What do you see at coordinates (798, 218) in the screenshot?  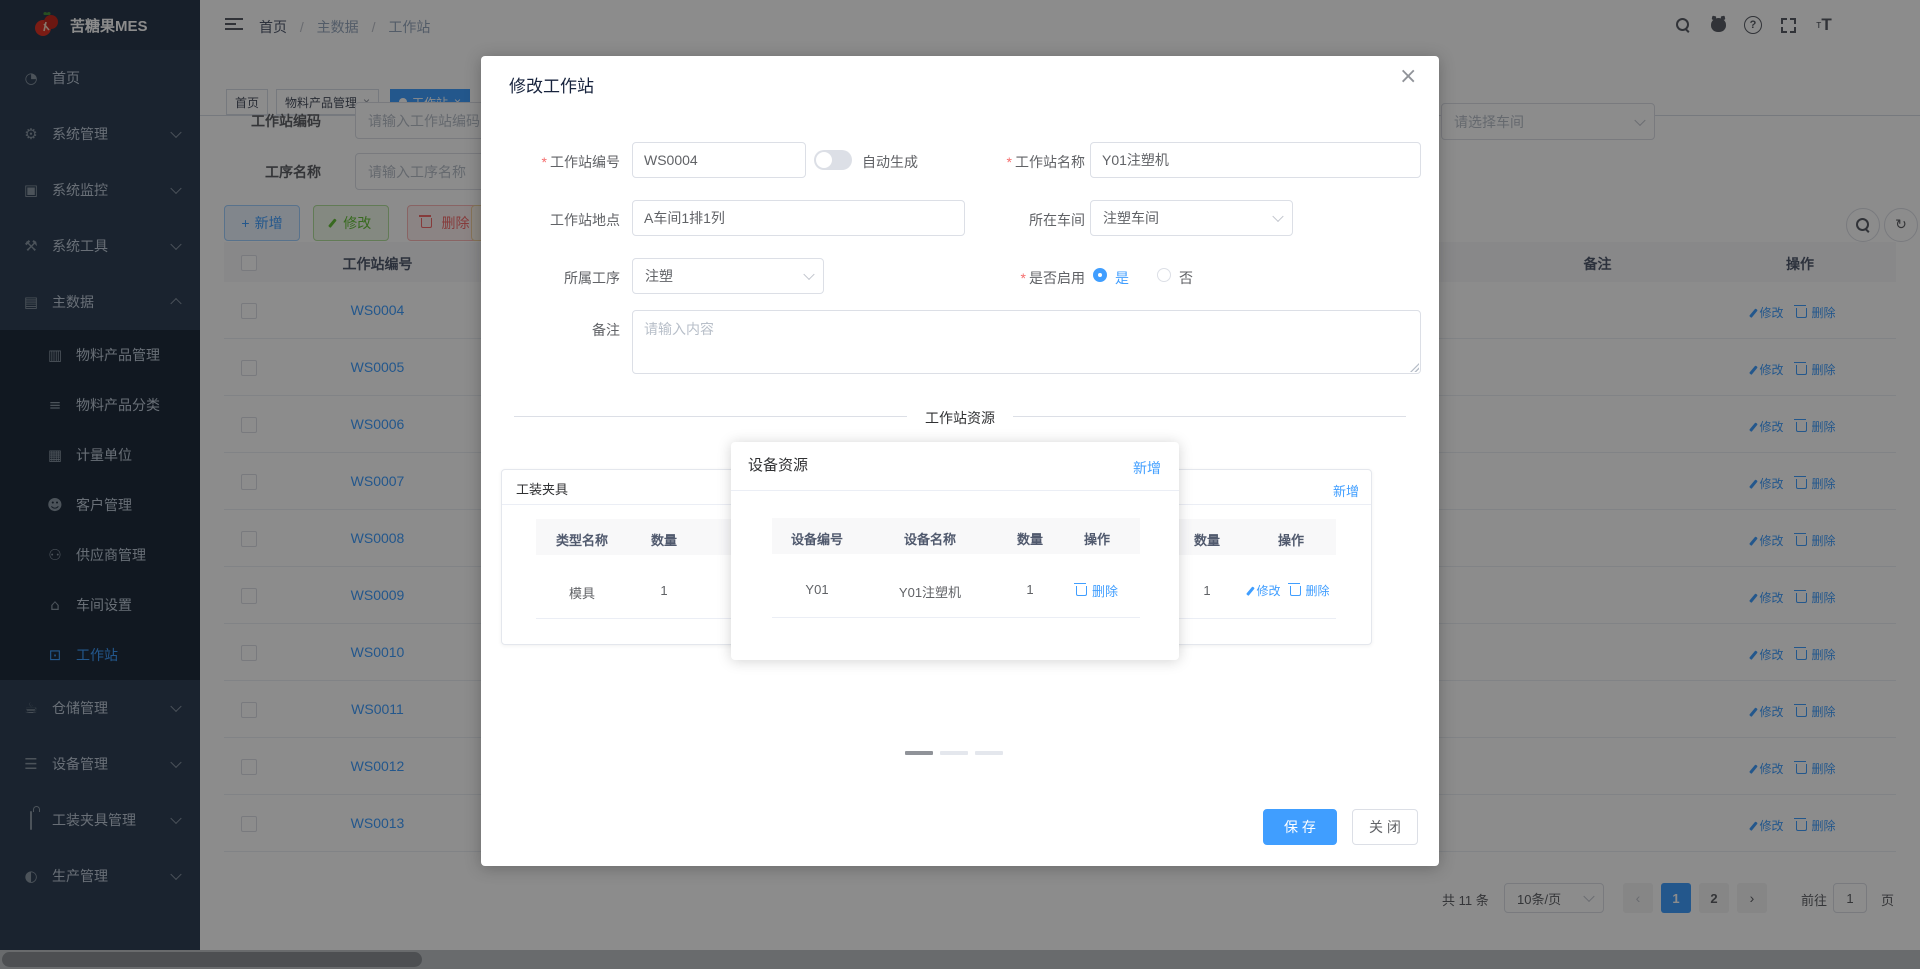 I see `location-input` at bounding box center [798, 218].